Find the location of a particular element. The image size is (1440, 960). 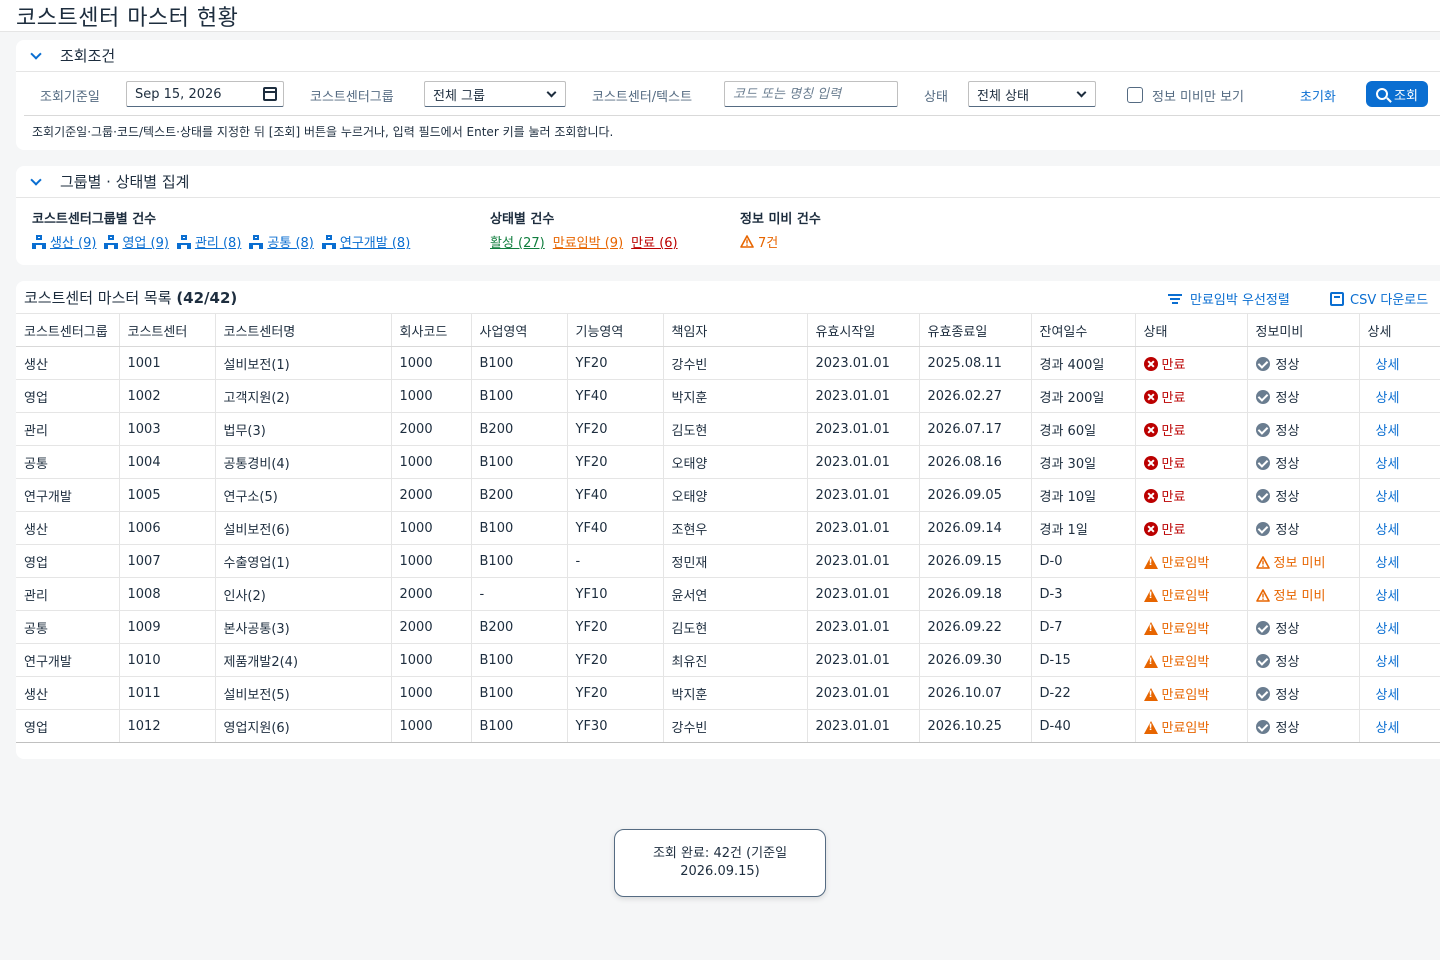

status-link-active: 활성 (27) is located at coordinates (517, 241).